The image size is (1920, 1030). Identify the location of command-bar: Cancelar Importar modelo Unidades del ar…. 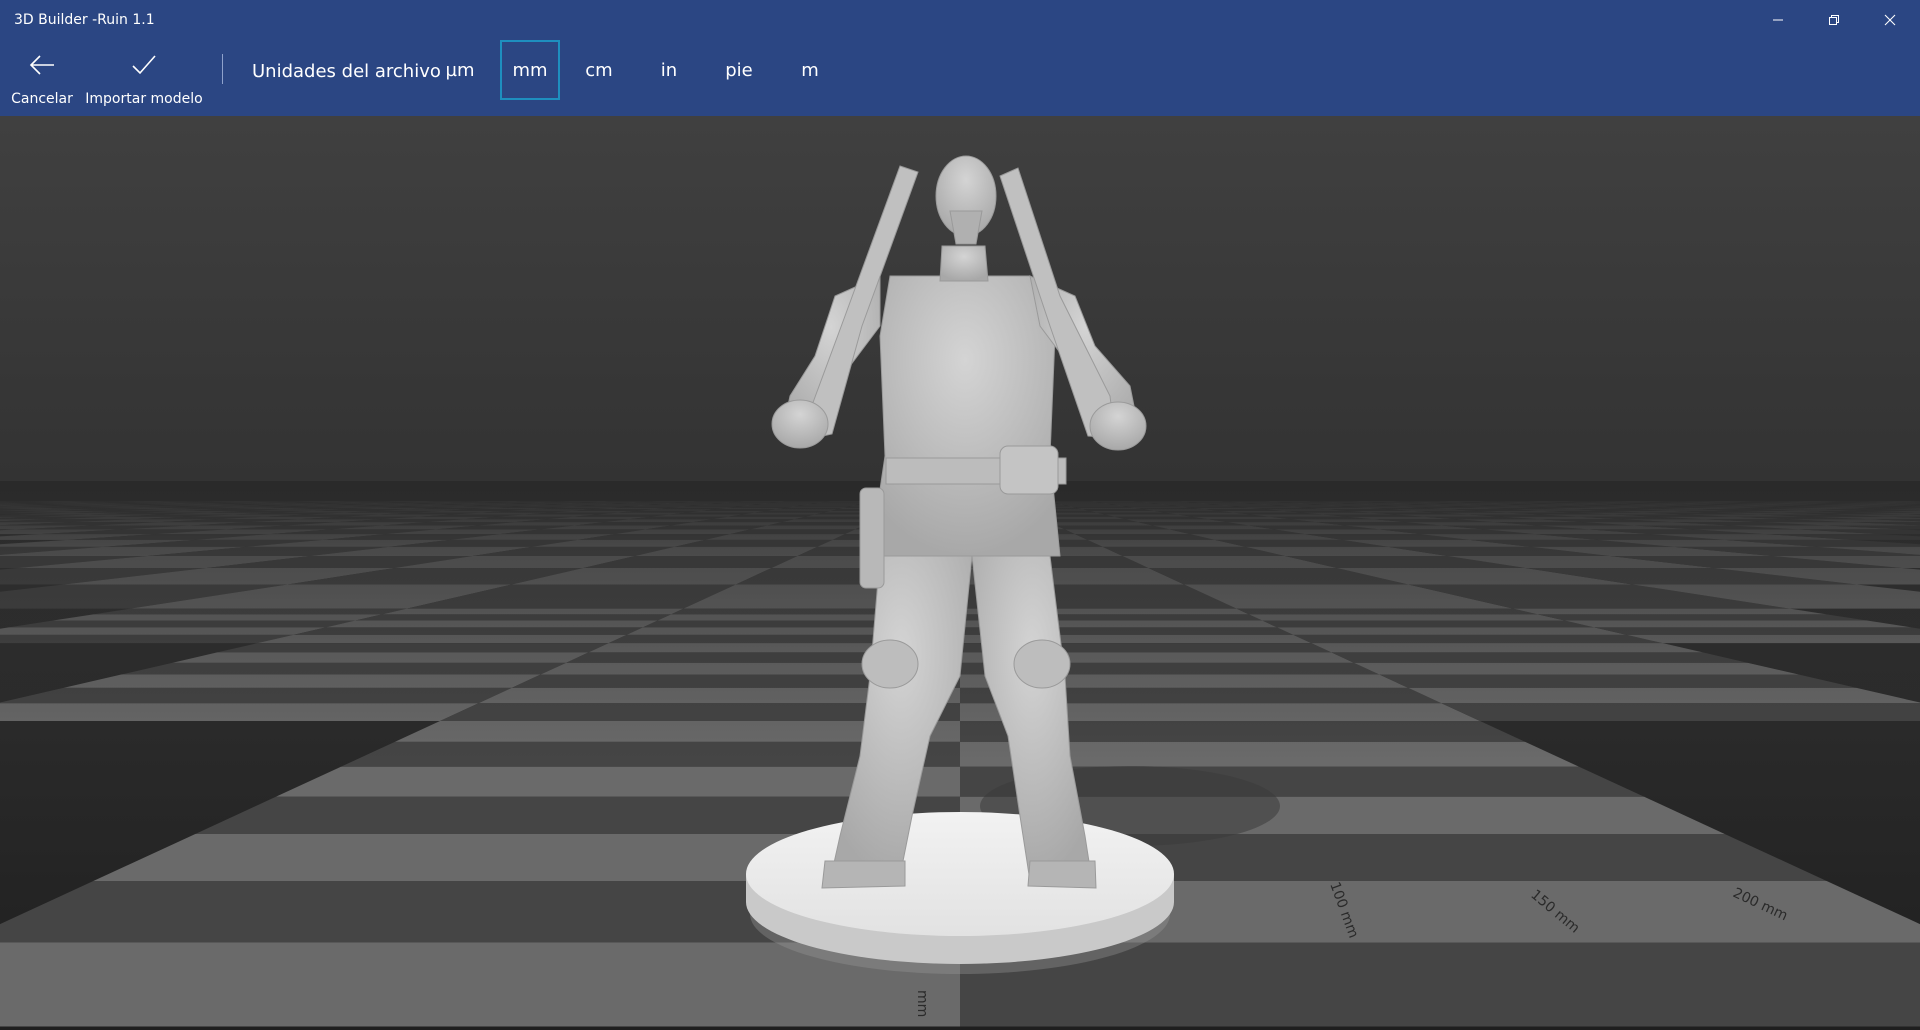
(960, 78).